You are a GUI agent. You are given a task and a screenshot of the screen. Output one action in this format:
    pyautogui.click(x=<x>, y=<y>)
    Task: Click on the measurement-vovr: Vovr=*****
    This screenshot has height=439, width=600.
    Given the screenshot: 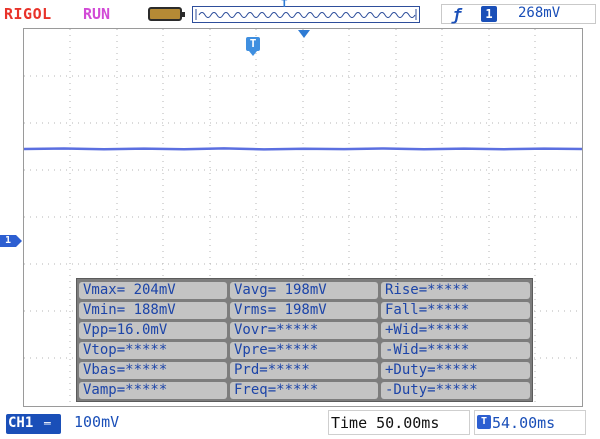 What is the action you would take?
    pyautogui.click(x=304, y=330)
    